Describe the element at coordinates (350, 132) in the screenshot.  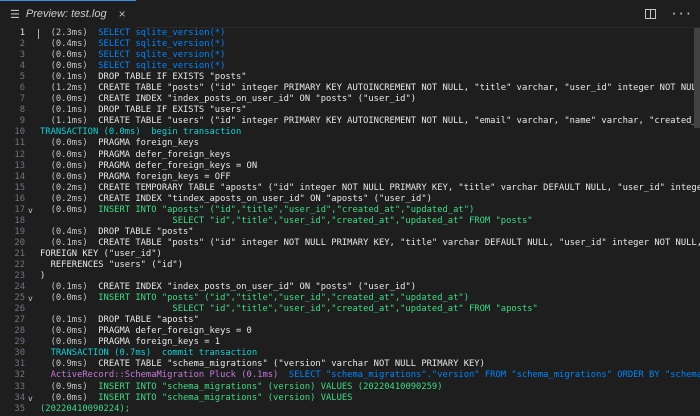
I see `code-line: 10 TRANSACTION (0.0ms) begin transaction` at that location.